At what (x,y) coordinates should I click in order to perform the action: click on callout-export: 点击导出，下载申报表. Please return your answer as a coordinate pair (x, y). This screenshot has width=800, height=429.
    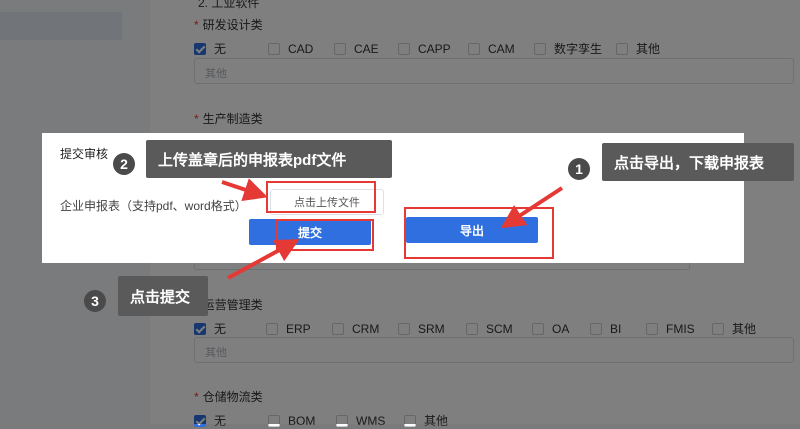
    Looking at the image, I should click on (698, 162).